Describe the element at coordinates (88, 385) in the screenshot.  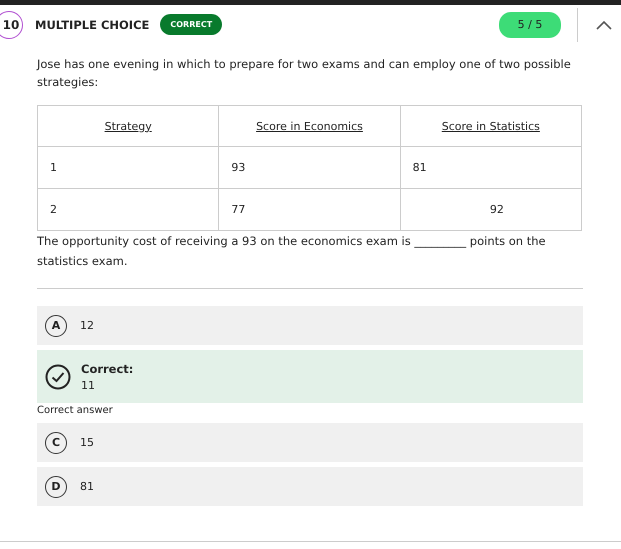
I see `option-value: 11` at that location.